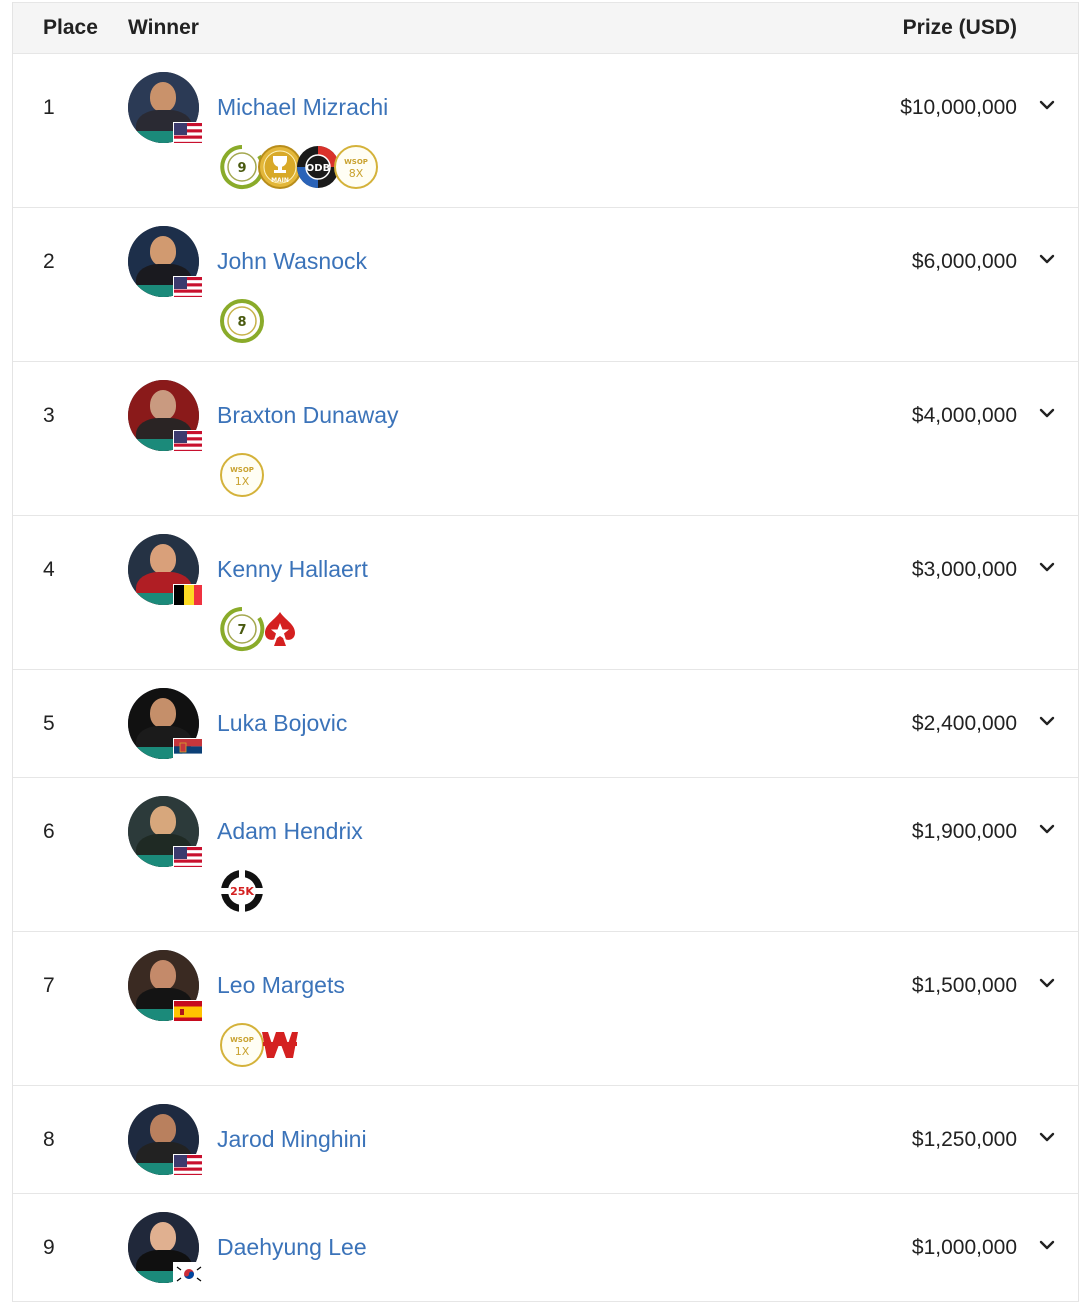 The image size is (1080, 1302). I want to click on player-name-link: Adam Hendrix, so click(290, 831).